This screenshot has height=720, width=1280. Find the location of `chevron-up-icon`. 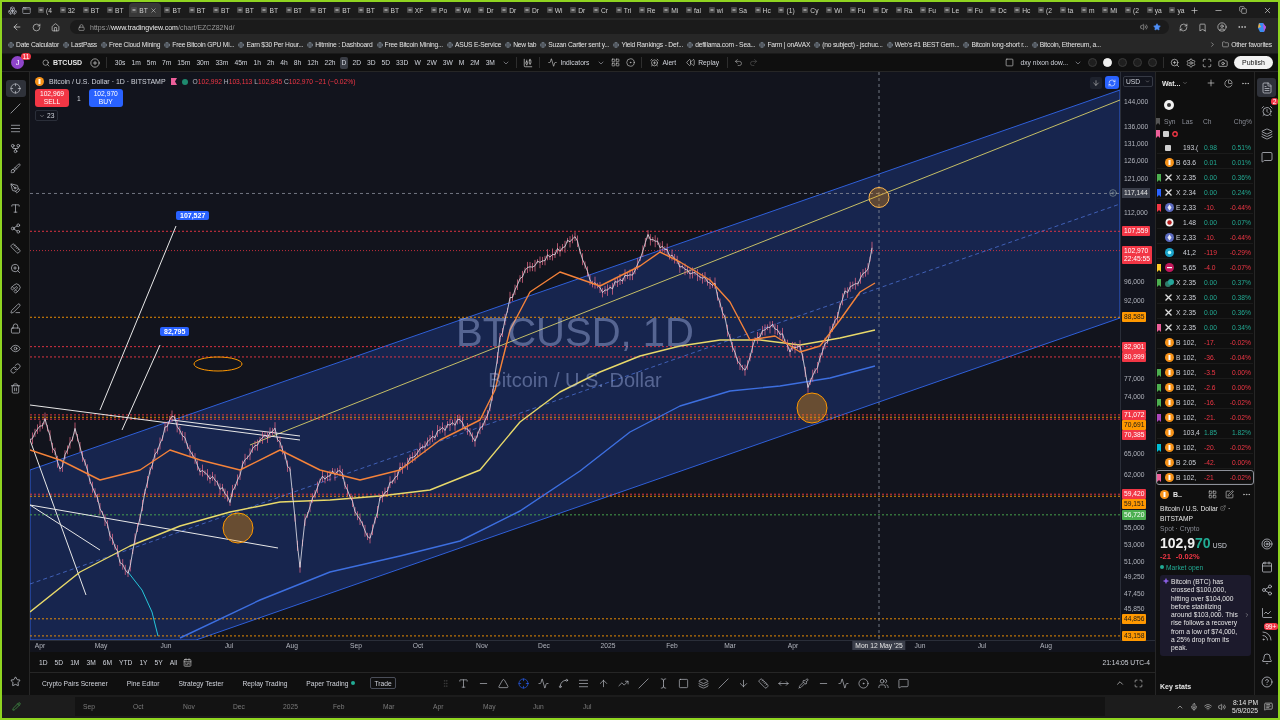

chevron-up-icon is located at coordinates (1120, 683).